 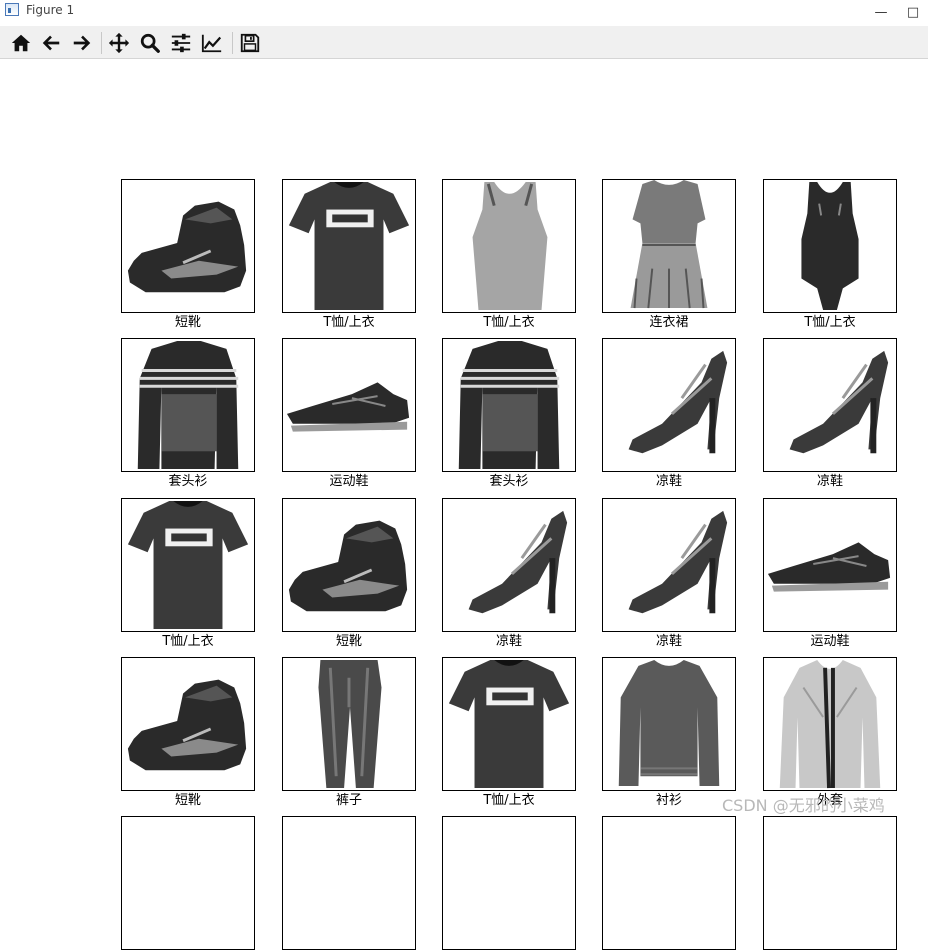 I want to click on coat-image, so click(x=830, y=724).